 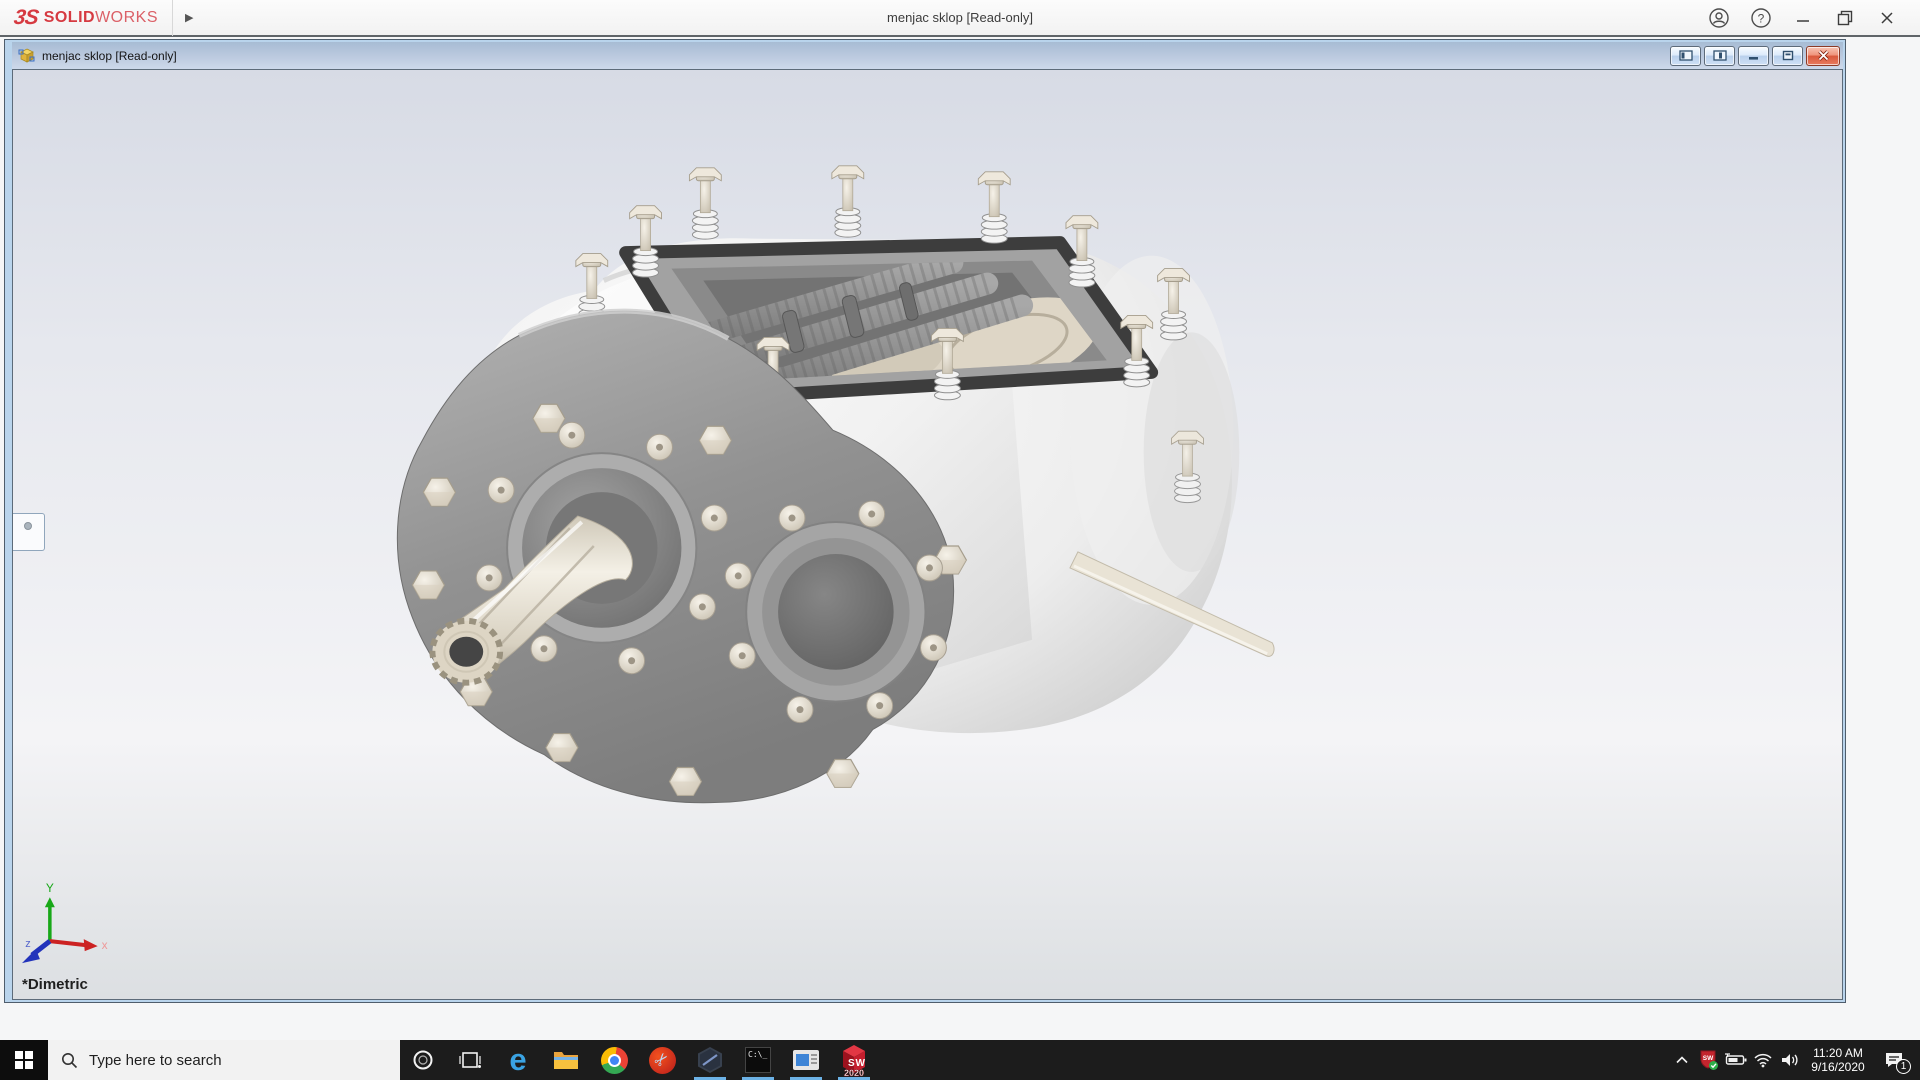 I want to click on restore-button, so click(x=1845, y=18).